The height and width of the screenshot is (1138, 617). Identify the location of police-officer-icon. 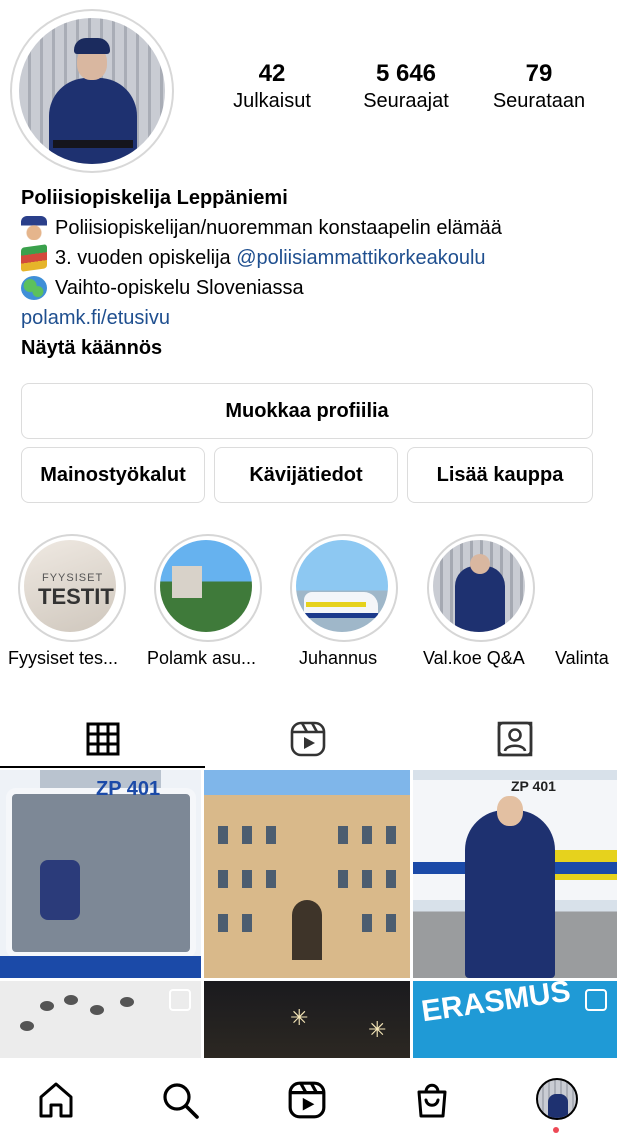
(34, 228).